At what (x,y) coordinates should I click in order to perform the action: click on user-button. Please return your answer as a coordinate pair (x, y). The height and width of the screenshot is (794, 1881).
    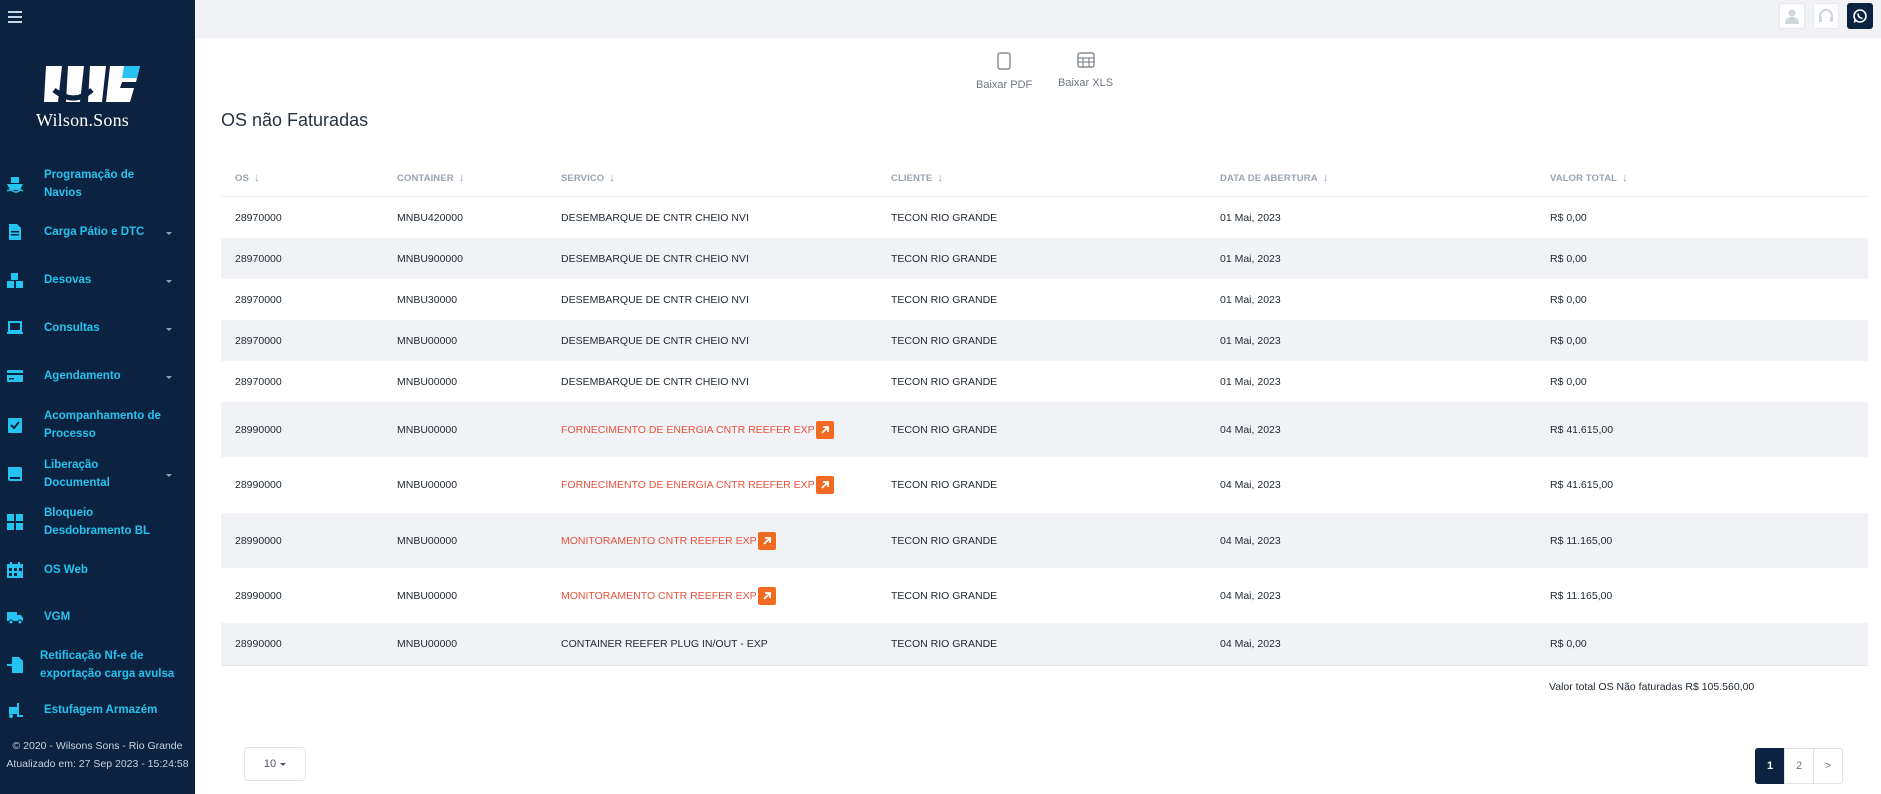
    Looking at the image, I should click on (1792, 16).